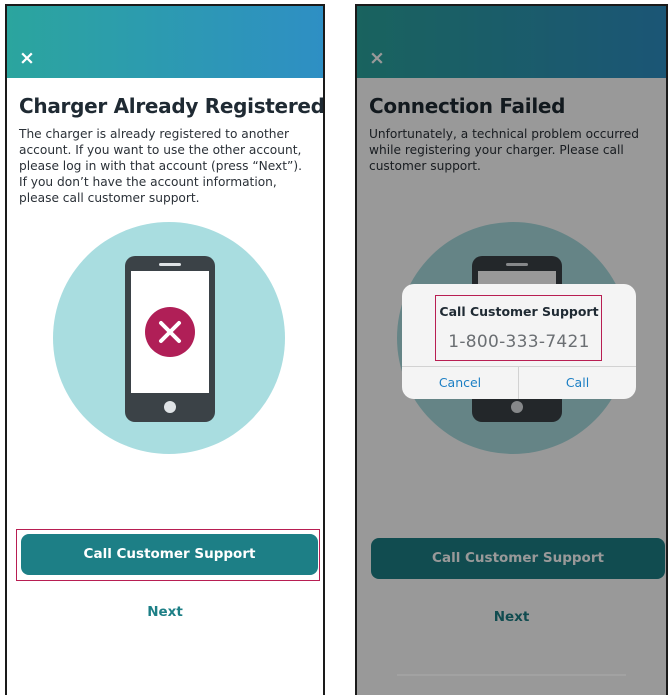 Image resolution: width=670 pixels, height=695 pixels. Describe the element at coordinates (170, 407) in the screenshot. I see `phone-home-button` at that location.